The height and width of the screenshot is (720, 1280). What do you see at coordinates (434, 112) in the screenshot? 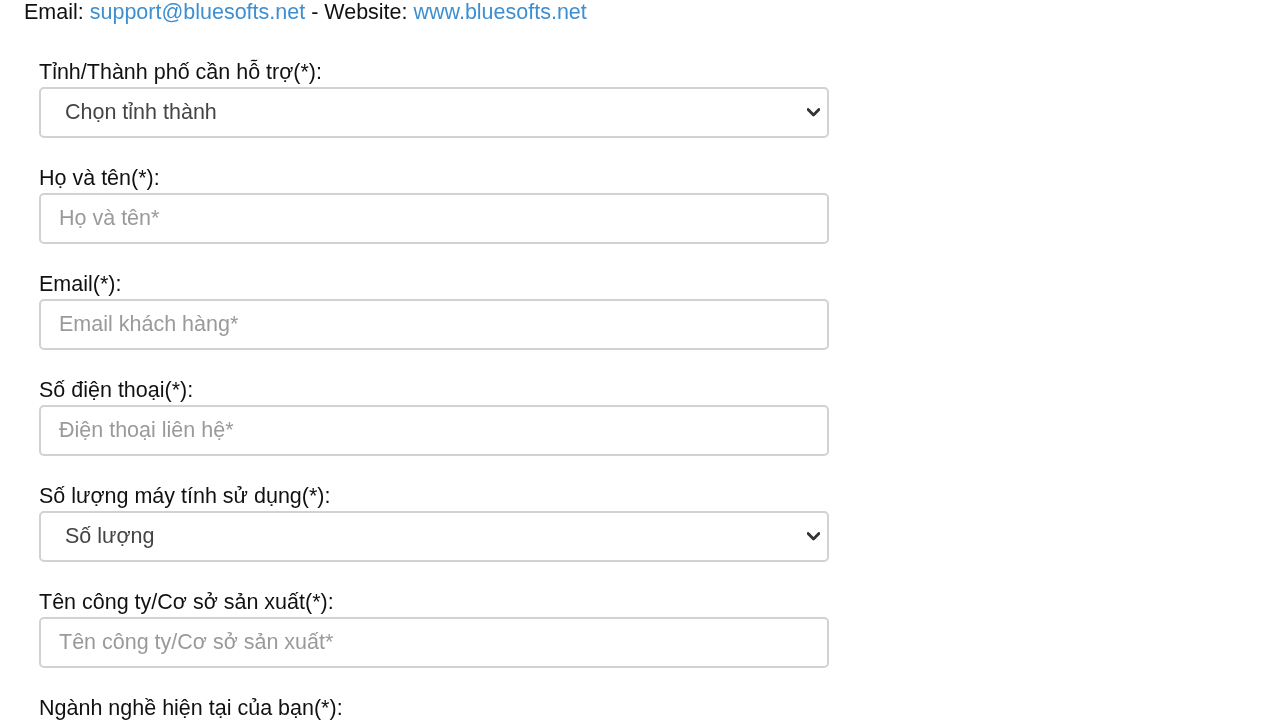
I see `province-select: Chọn tỉnh thành` at bounding box center [434, 112].